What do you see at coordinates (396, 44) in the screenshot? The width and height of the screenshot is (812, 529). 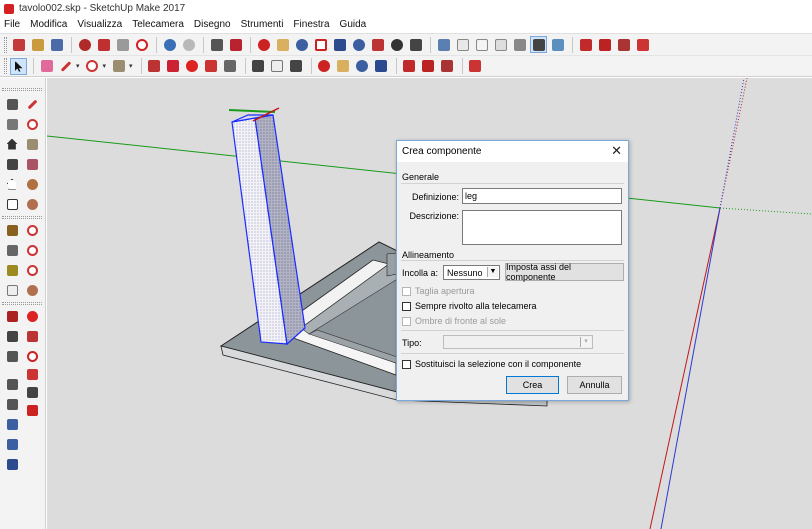 I see `look-around-icon` at bounding box center [396, 44].